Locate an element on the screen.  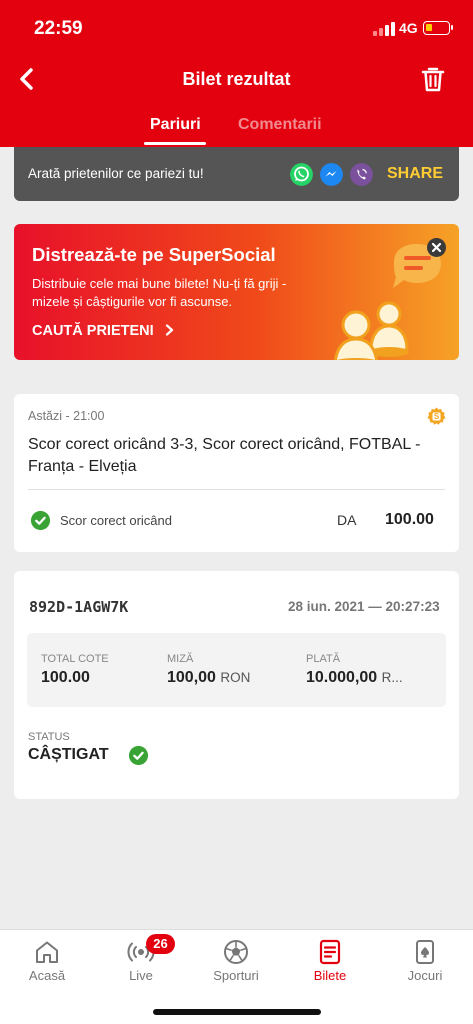
close-icon is located at coordinates (436, 247).